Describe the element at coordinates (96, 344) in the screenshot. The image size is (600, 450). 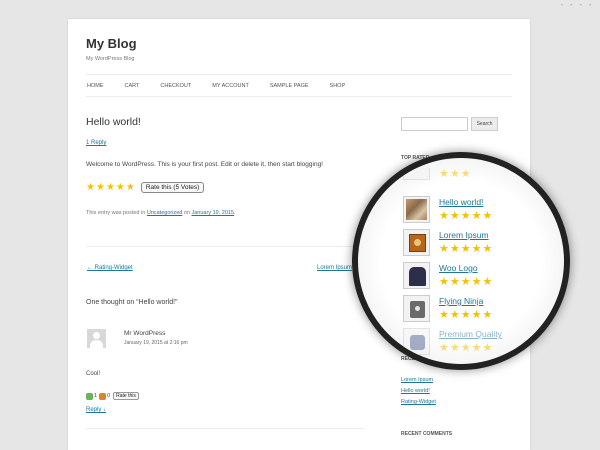
I see `avatar-body-icon` at that location.